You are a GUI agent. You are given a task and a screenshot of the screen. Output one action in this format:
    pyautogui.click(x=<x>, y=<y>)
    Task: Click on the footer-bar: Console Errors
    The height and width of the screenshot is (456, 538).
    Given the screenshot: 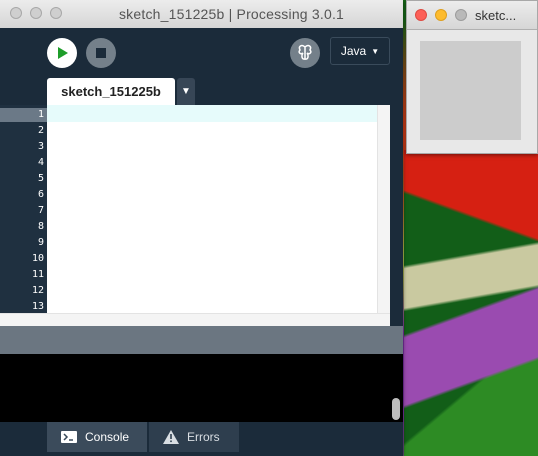 What is the action you would take?
    pyautogui.click(x=201, y=439)
    